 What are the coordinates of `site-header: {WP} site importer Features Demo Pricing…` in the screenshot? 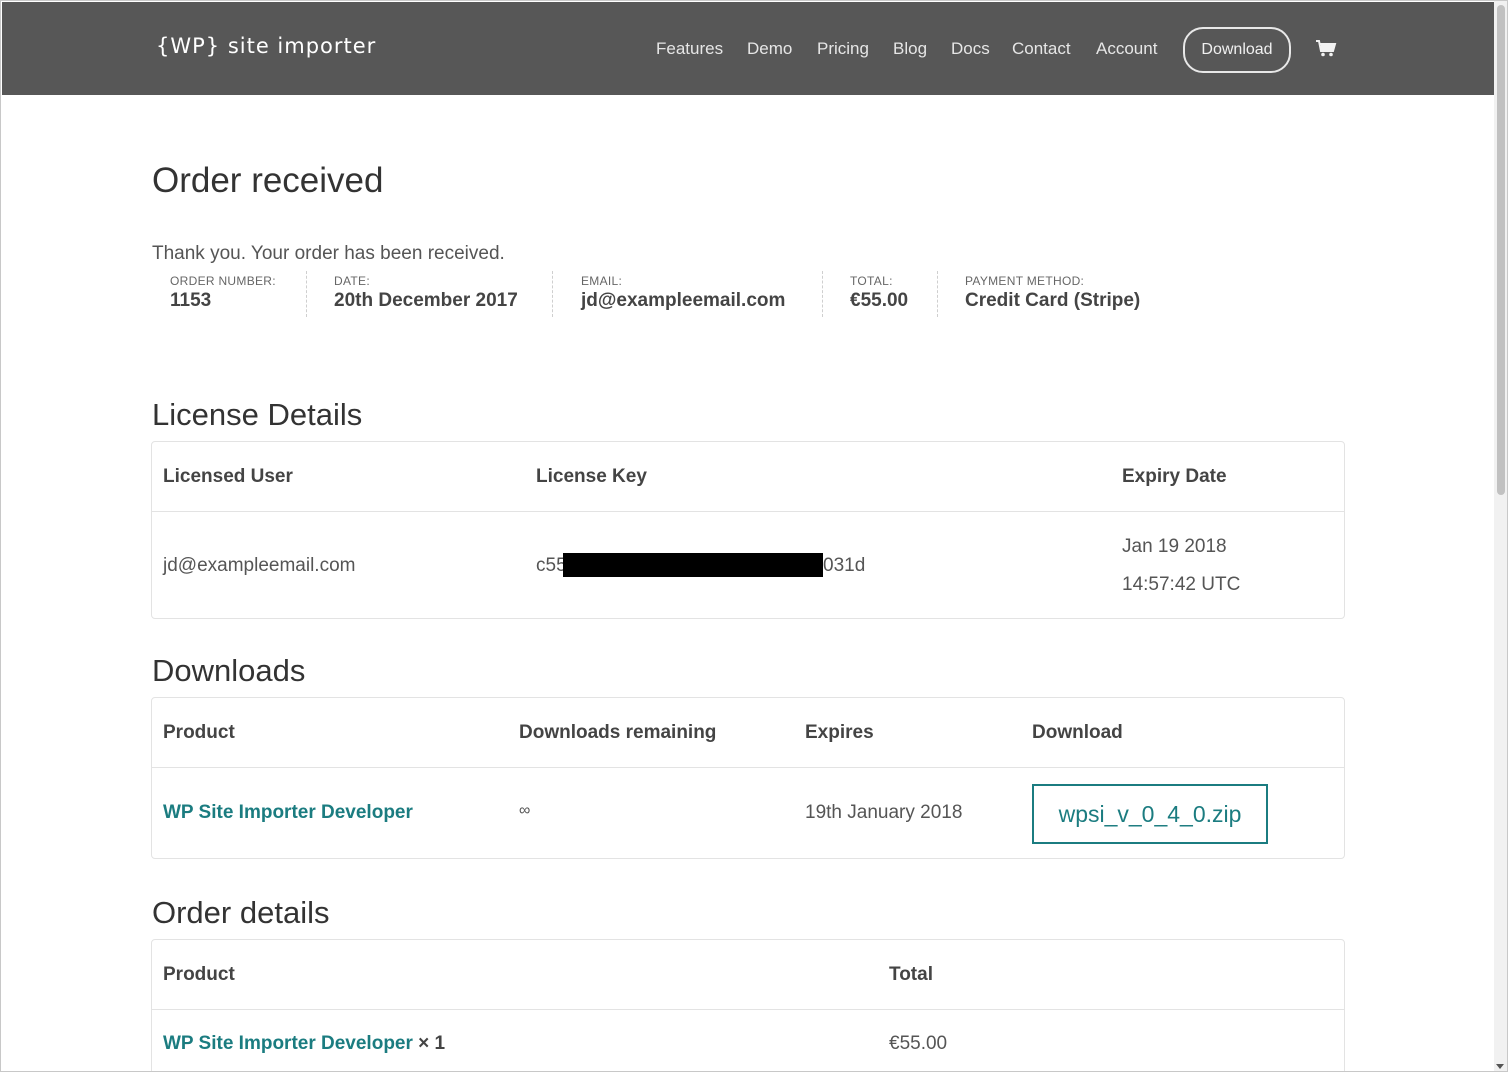 It's located at (748, 48).